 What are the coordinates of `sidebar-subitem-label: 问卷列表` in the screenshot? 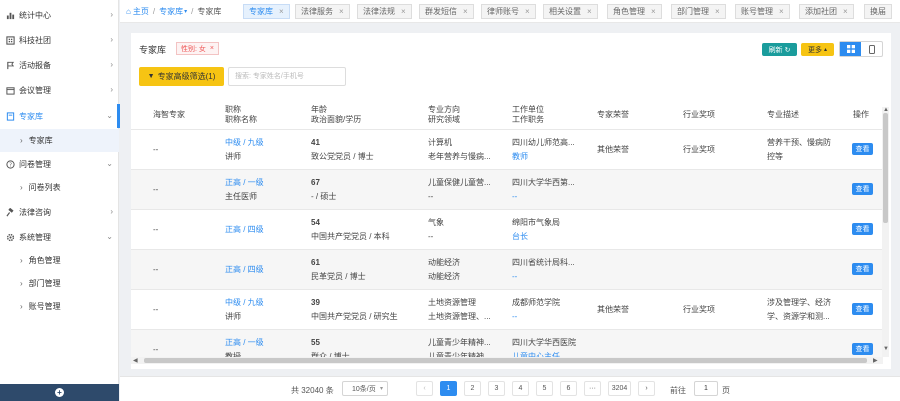 It's located at (44, 187).